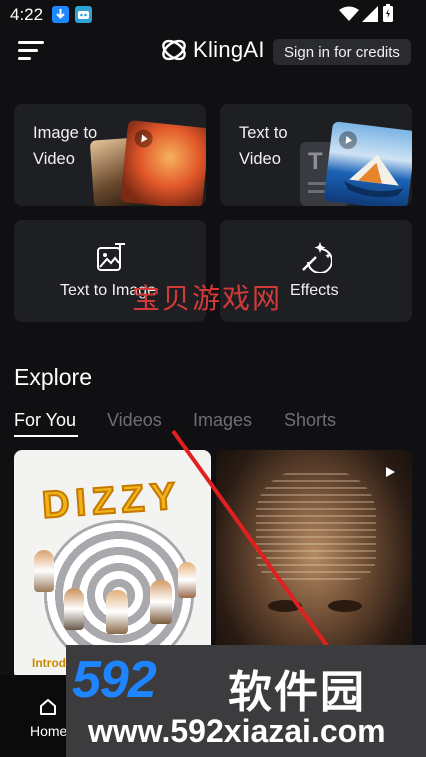  Describe the element at coordinates (53, 377) in the screenshot. I see `explore-heading: Explore` at that location.